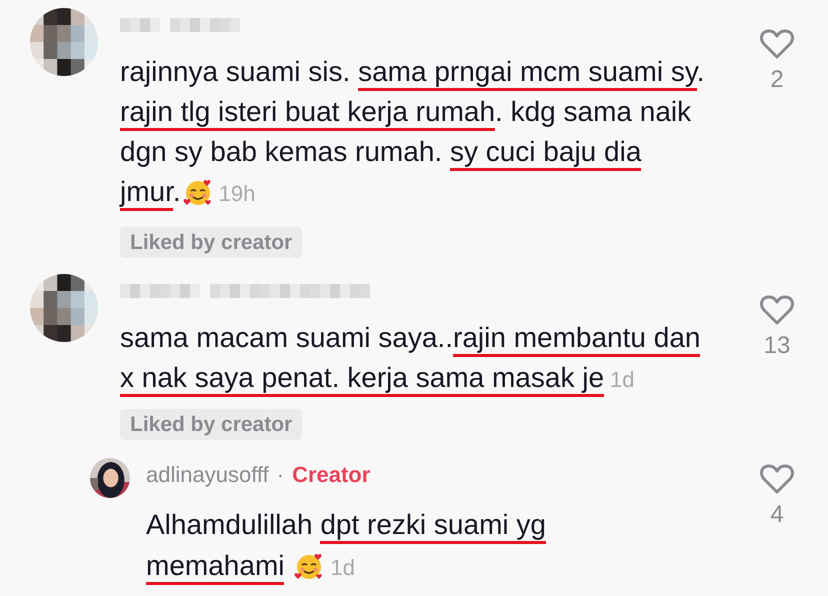  Describe the element at coordinates (346, 526) in the screenshot. I see `comment-text: Alhamdulillah dpt rezki suami yg` at that location.